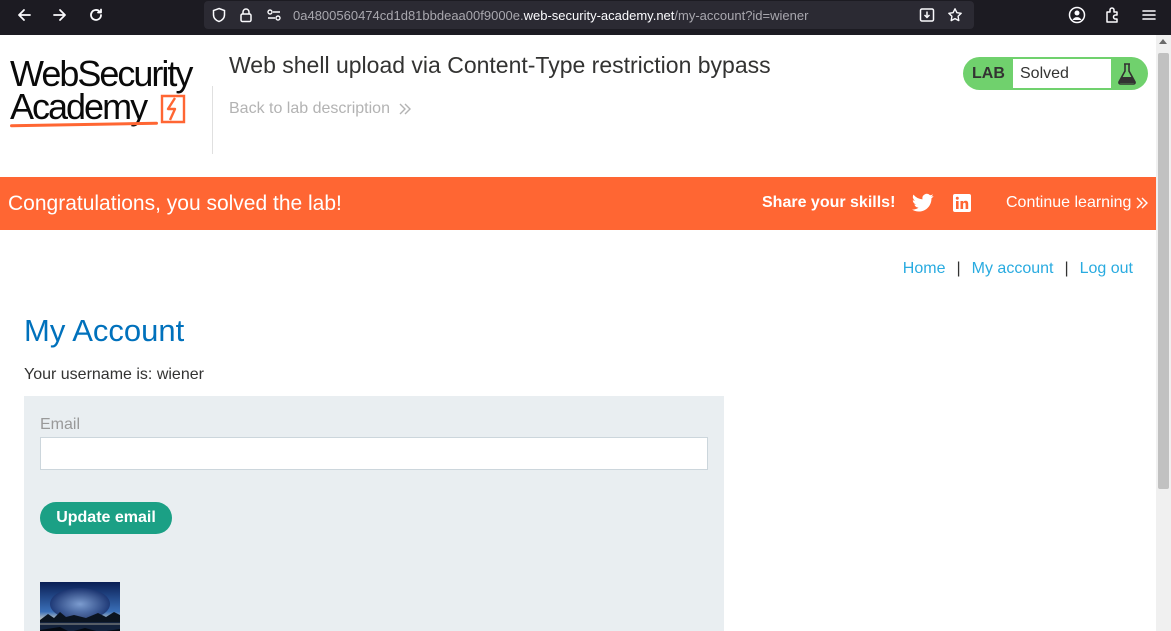  I want to click on permissions-icon, so click(274, 15).